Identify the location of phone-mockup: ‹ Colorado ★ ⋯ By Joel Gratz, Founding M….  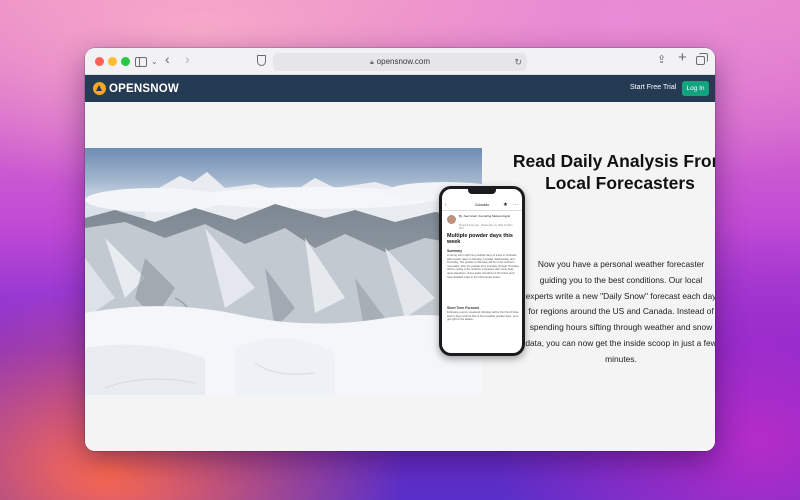
(482, 271).